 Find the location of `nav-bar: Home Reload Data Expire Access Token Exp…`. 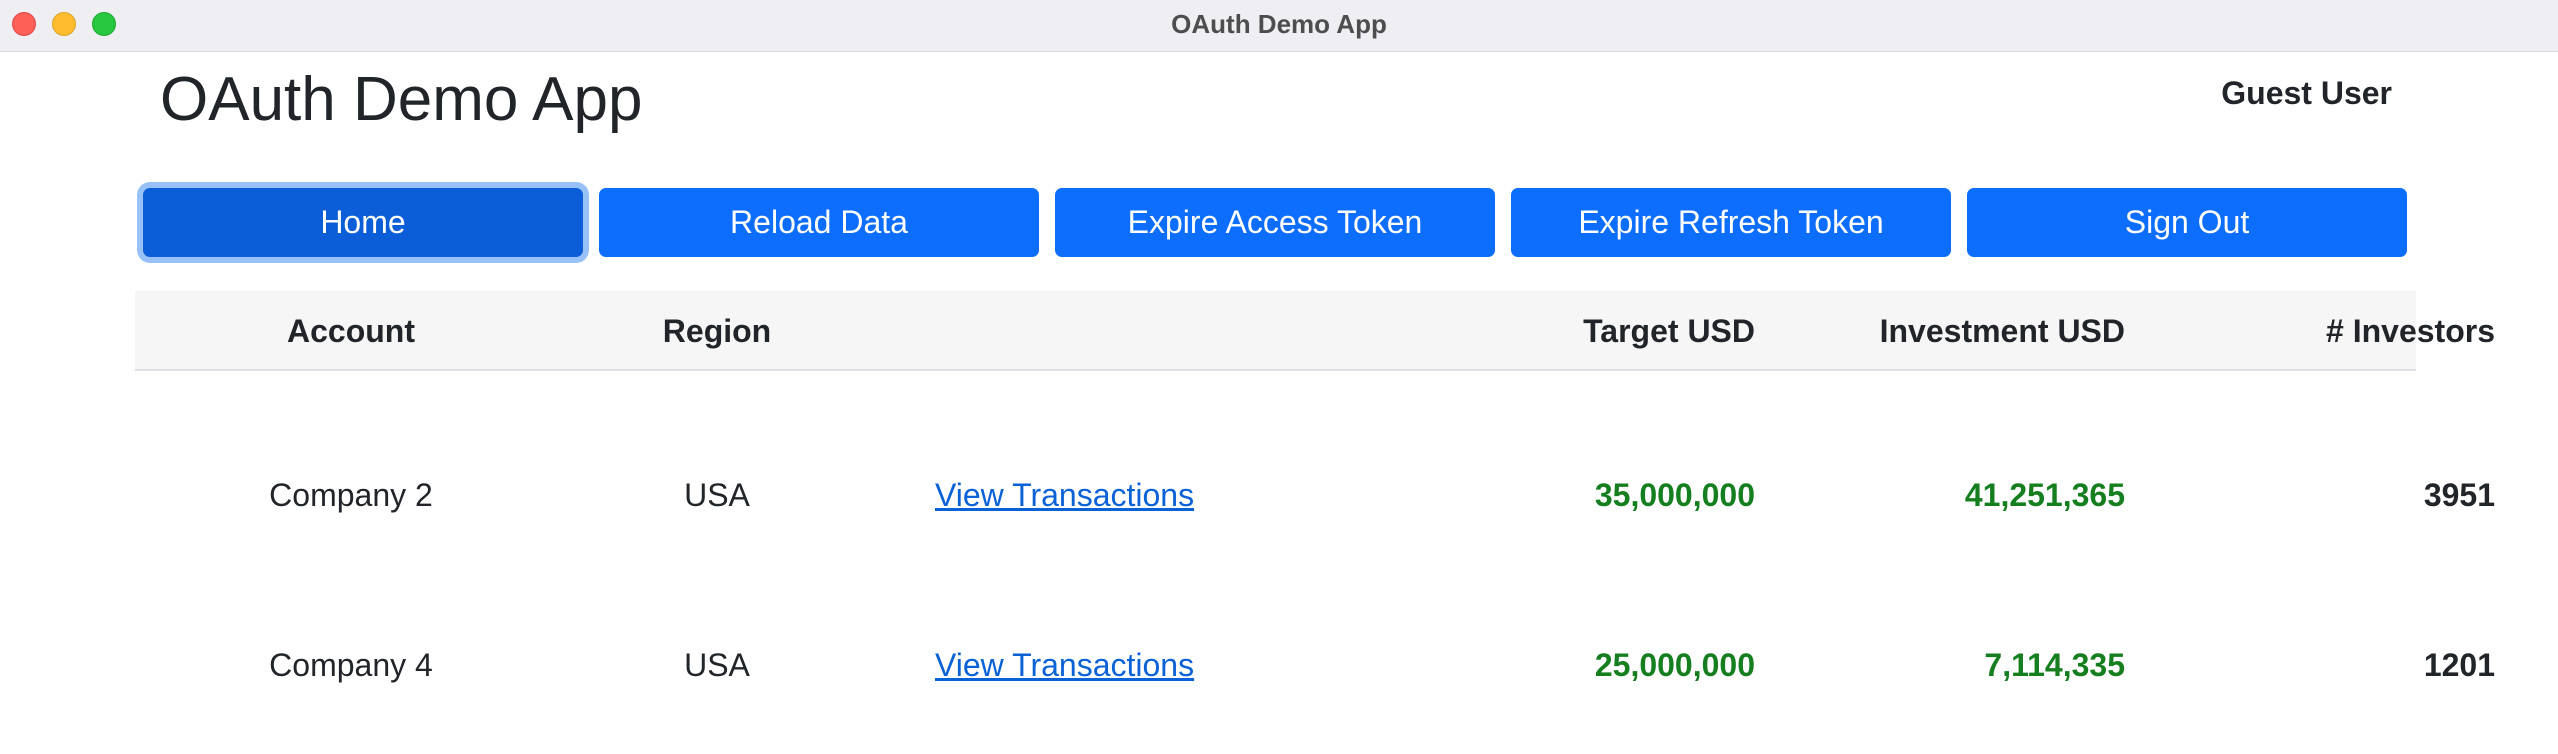

nav-bar: Home Reload Data Expire Access Token Exp… is located at coordinates (1275, 222).